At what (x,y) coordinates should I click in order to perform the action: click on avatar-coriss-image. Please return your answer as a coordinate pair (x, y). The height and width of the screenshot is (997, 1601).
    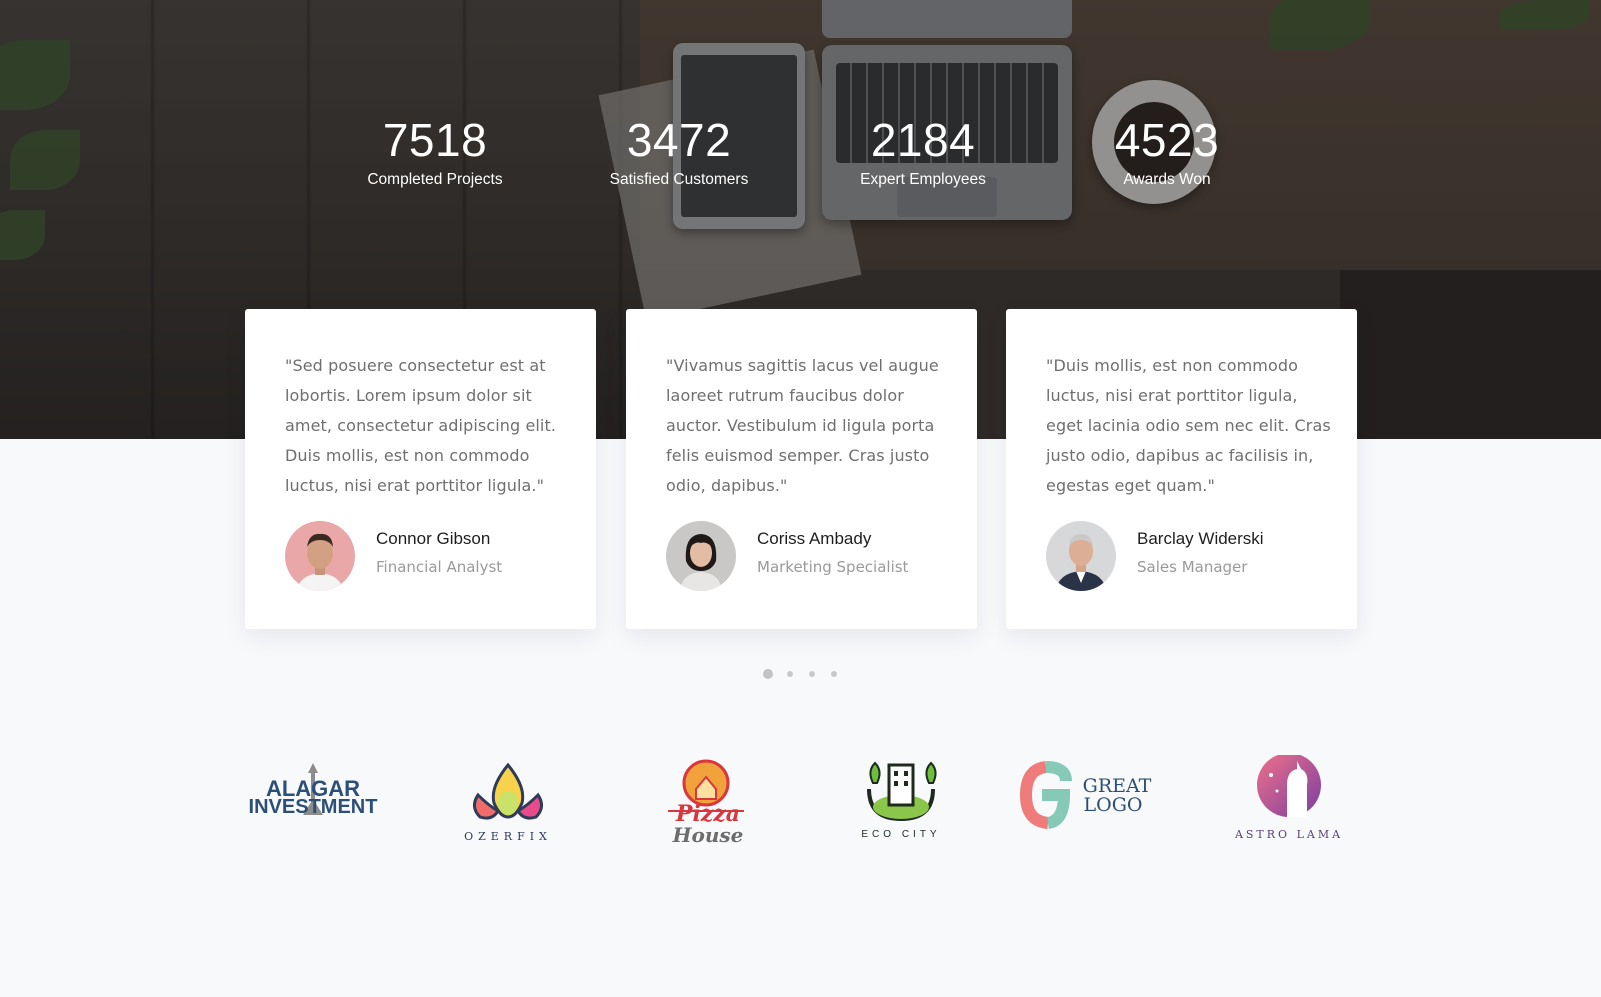
    Looking at the image, I should click on (701, 556).